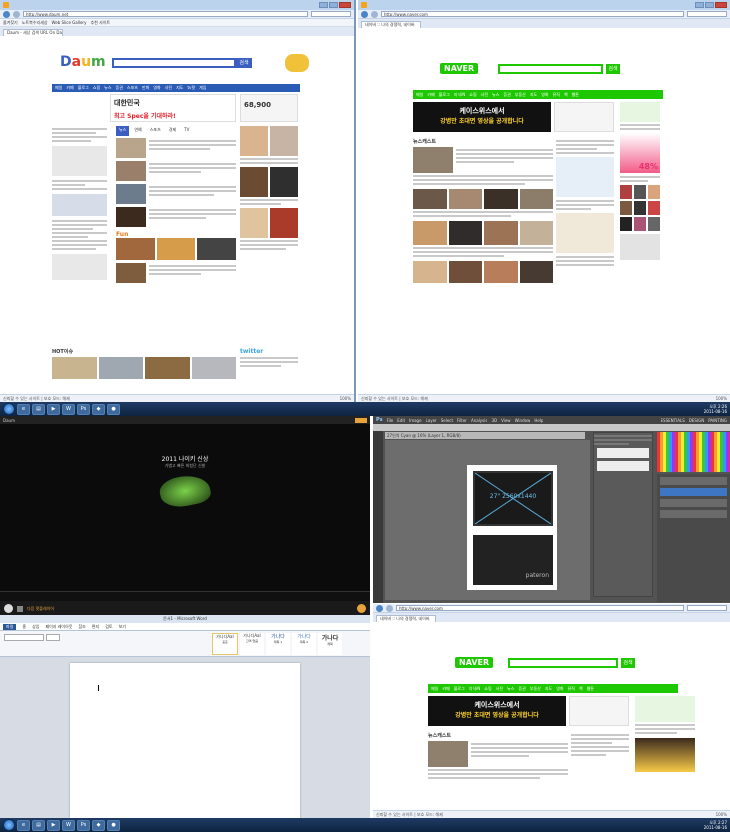  What do you see at coordinates (717, 420) in the screenshot?
I see `workspace-painting: PAINTING` at bounding box center [717, 420].